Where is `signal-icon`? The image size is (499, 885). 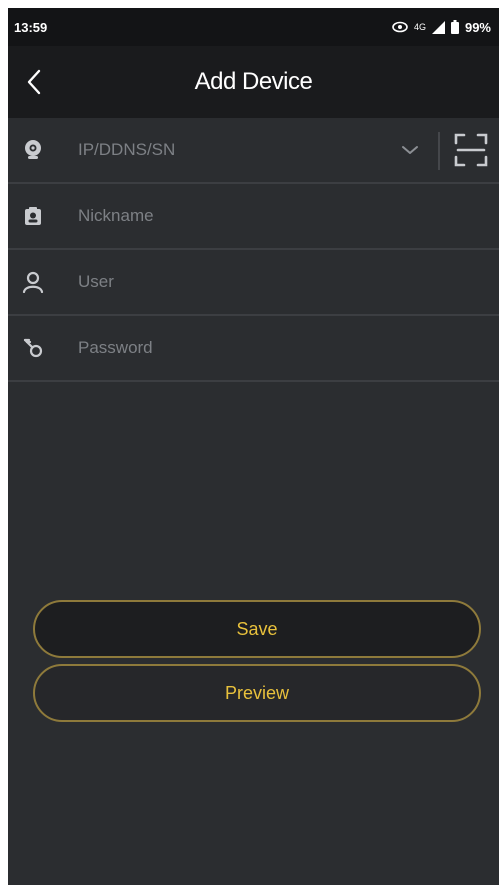 signal-icon is located at coordinates (438, 27).